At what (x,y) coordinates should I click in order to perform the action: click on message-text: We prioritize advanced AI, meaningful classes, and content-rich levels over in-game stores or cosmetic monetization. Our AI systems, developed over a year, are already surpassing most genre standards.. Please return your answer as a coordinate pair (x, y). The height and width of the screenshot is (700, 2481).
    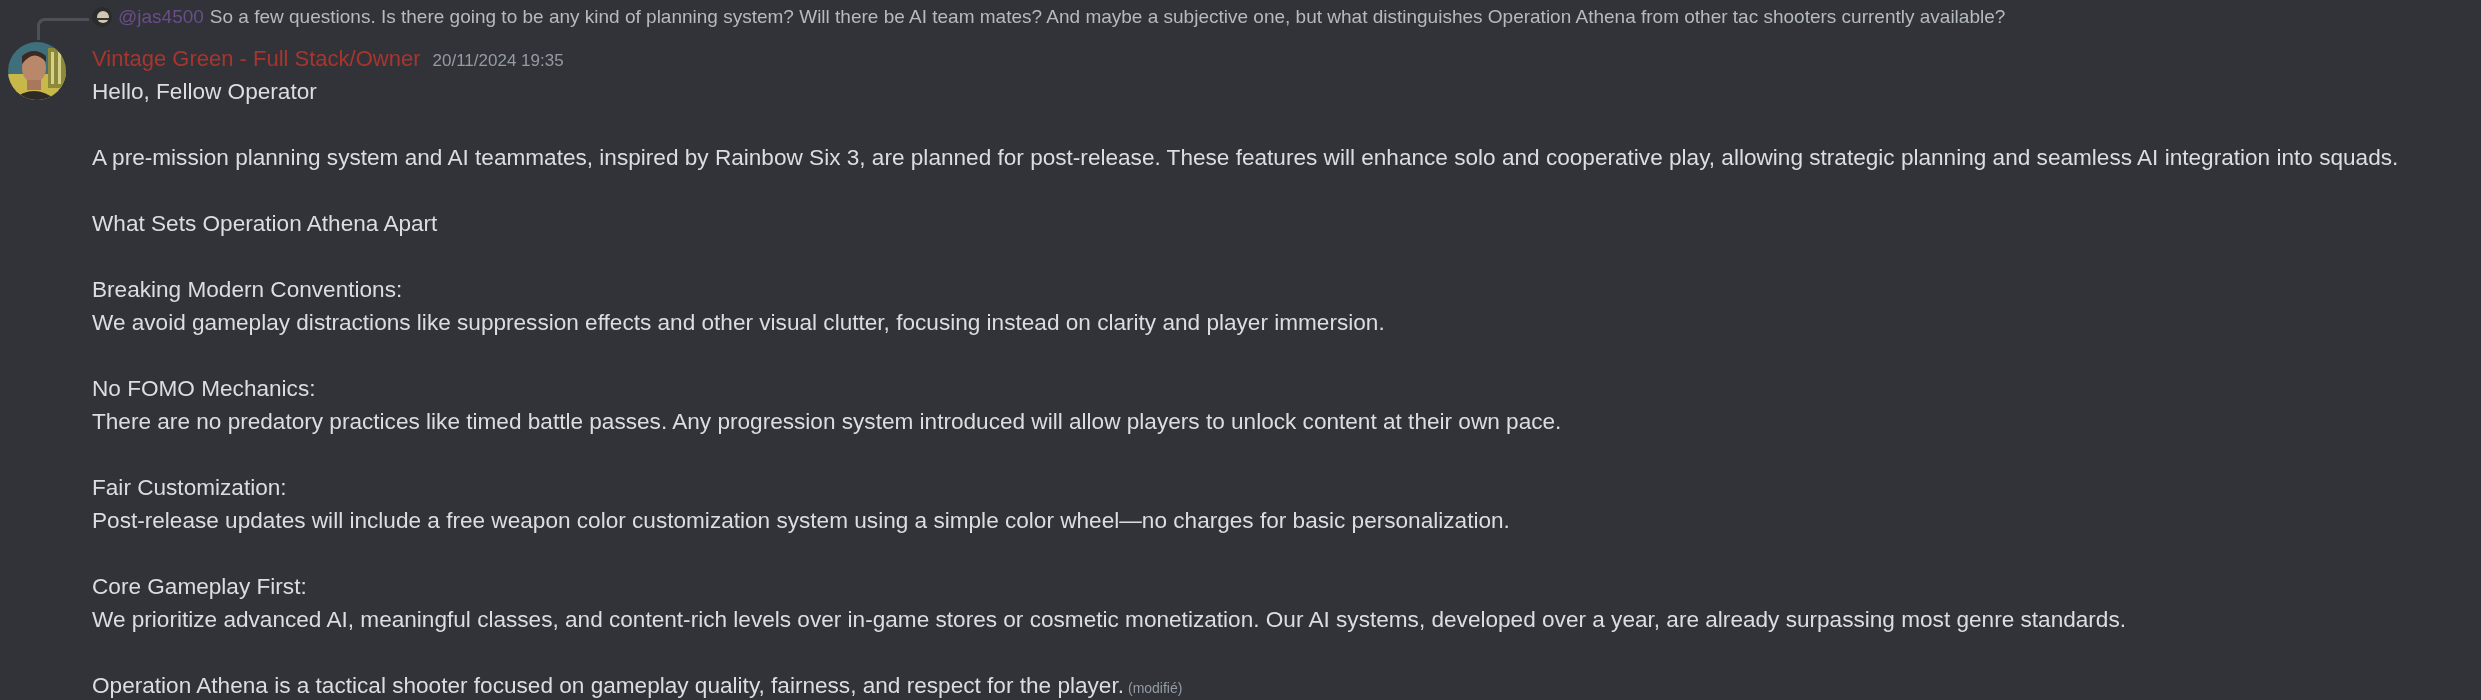
    Looking at the image, I should click on (1109, 620).